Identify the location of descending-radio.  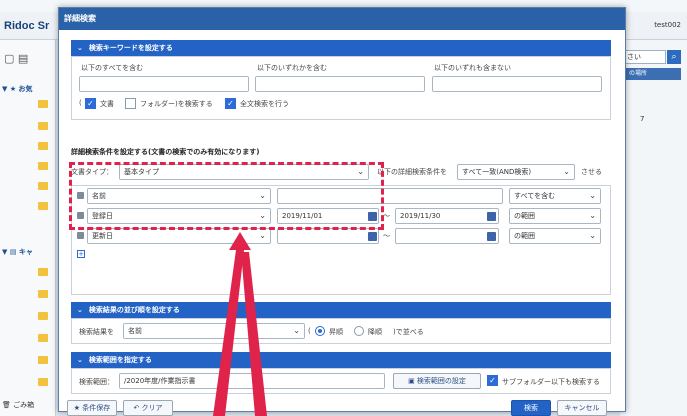
(359, 331).